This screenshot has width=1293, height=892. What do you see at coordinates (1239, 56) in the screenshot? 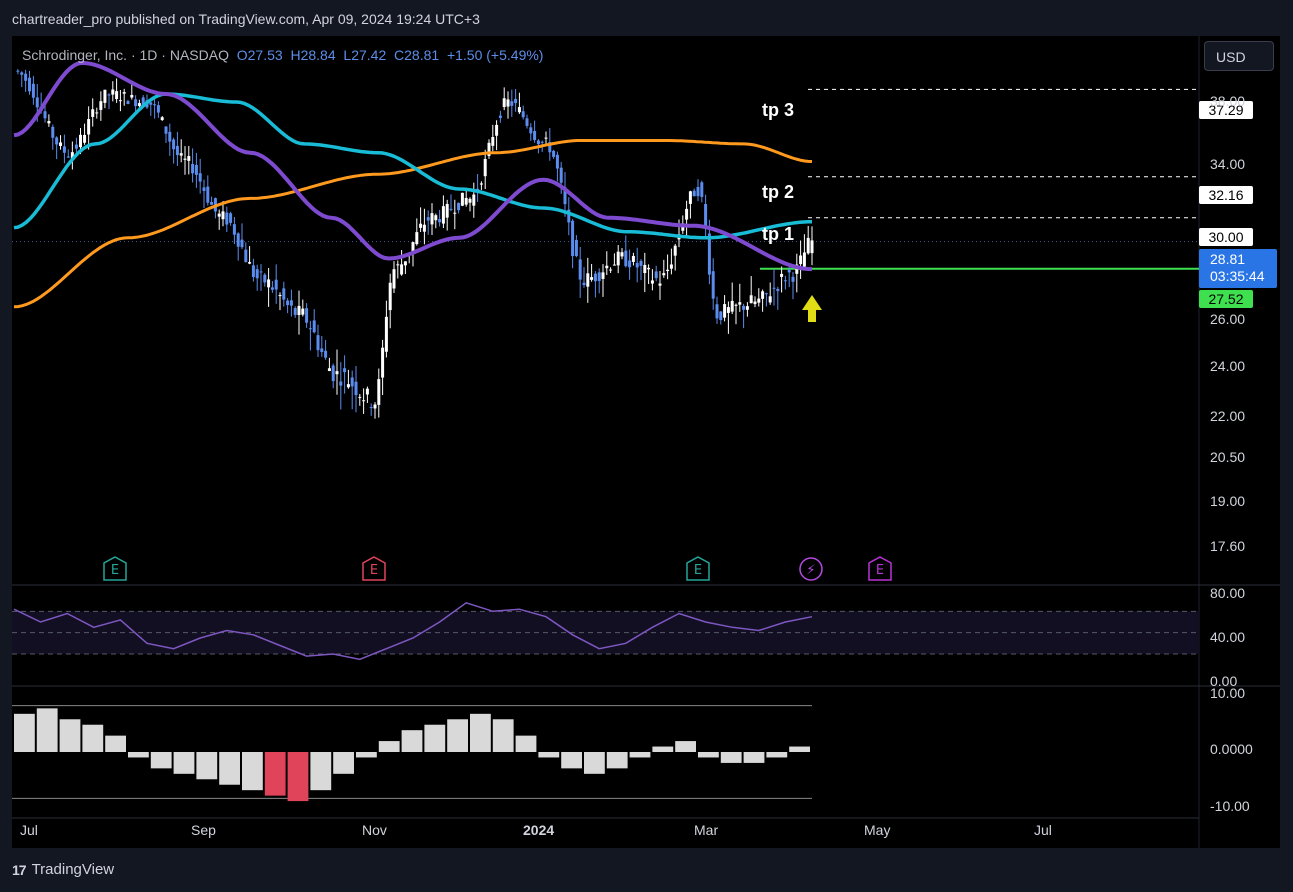
I see `currency-button: USD` at bounding box center [1239, 56].